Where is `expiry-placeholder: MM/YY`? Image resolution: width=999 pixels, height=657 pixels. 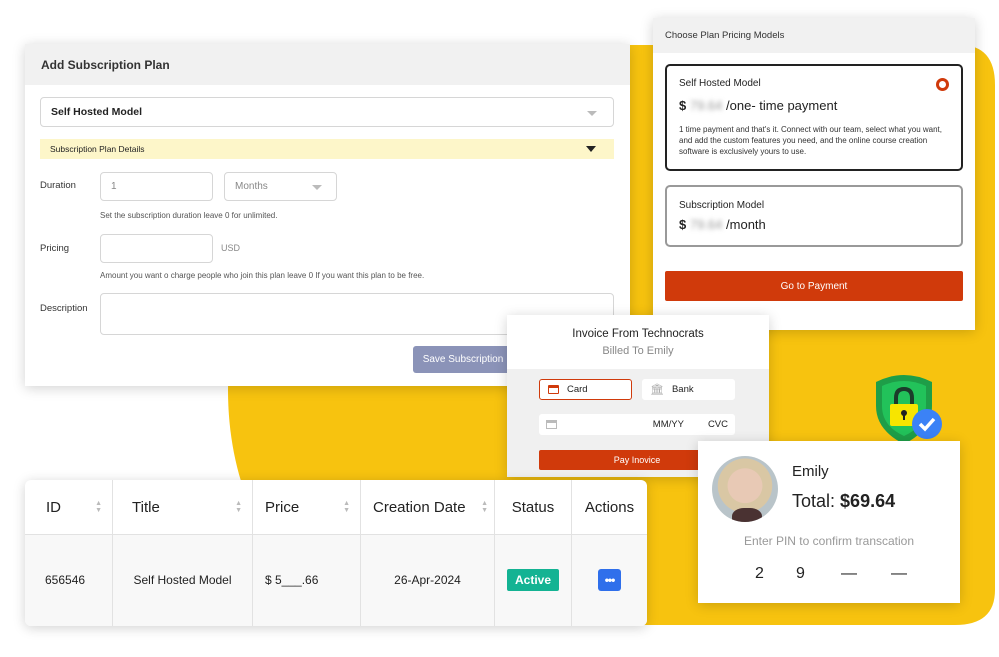 expiry-placeholder: MM/YY is located at coordinates (668, 424).